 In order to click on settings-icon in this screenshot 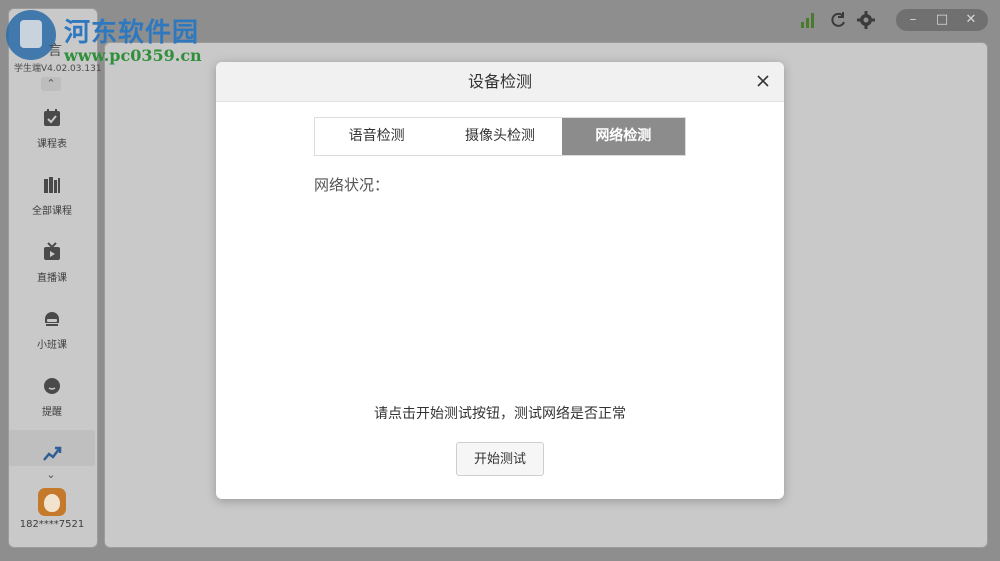, I will do `click(866, 20)`.